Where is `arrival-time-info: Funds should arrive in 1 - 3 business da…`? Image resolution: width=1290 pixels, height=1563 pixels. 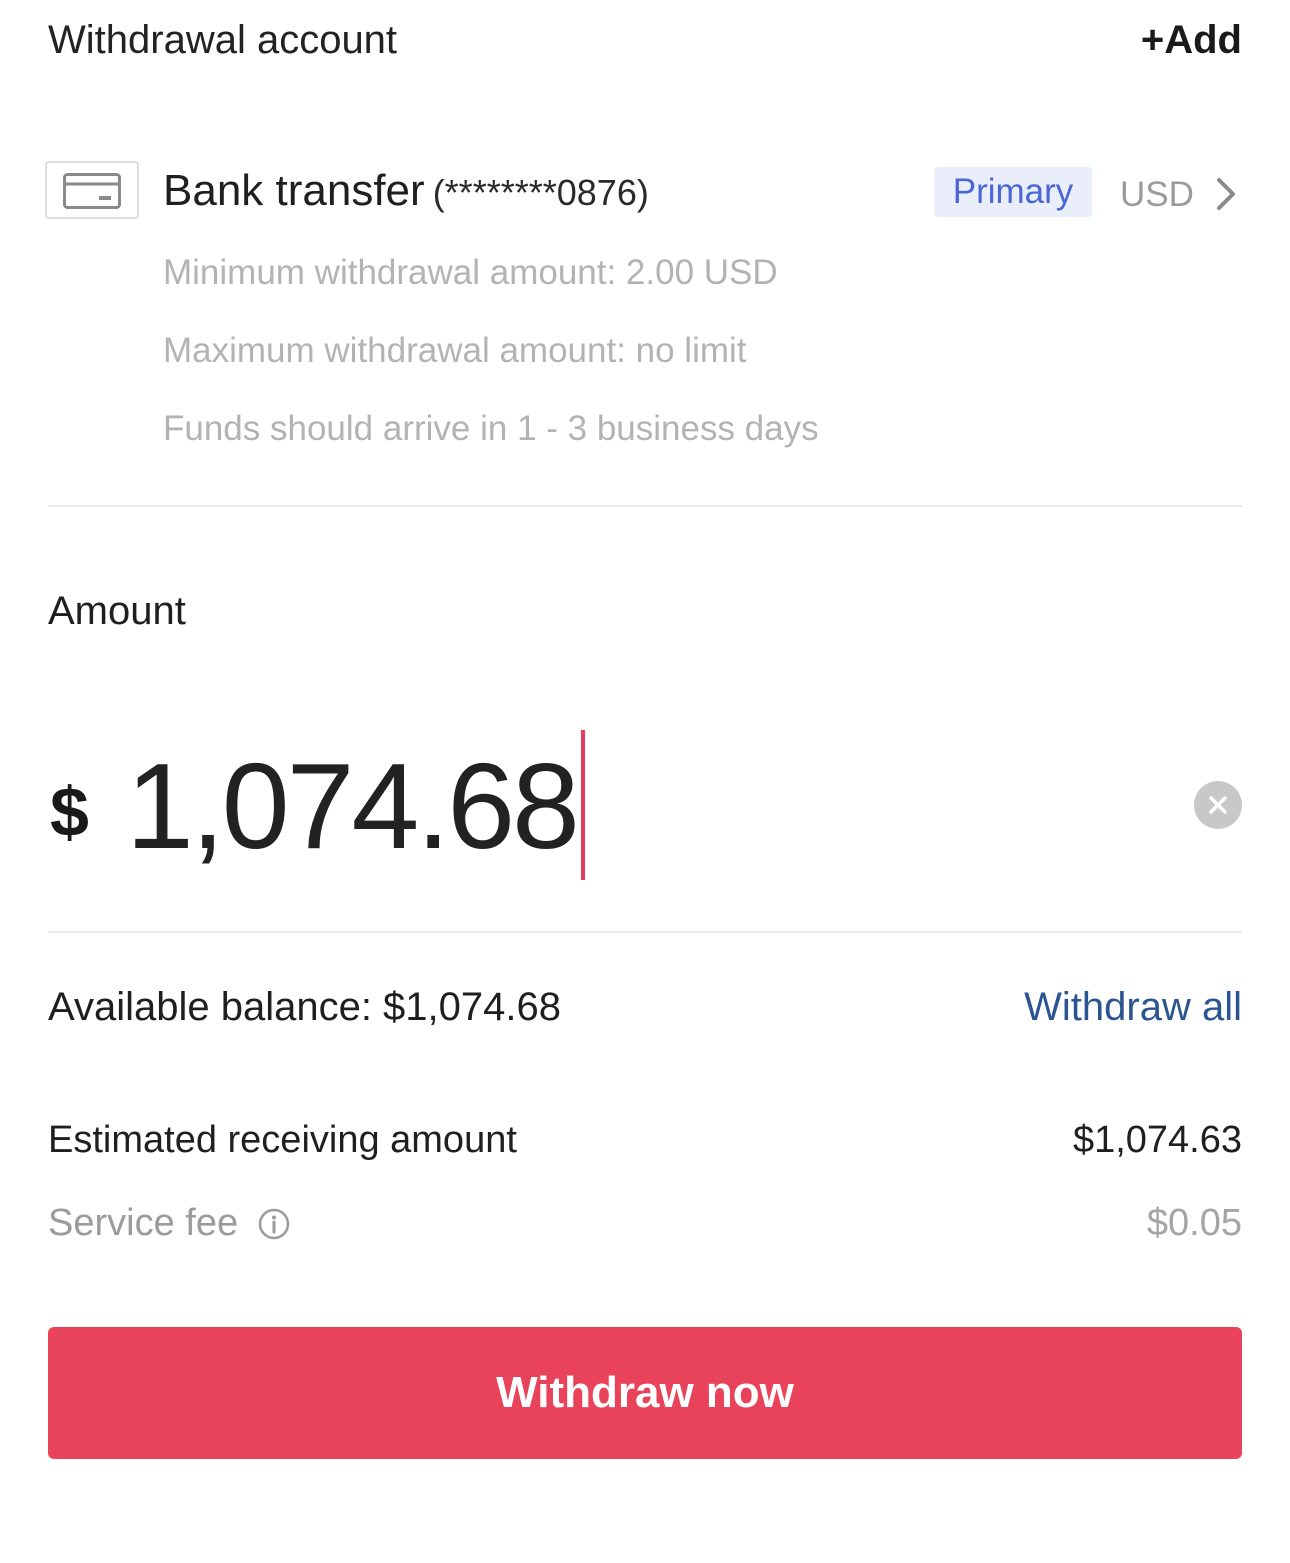
arrival-time-info: Funds should arrive in 1 - 3 business da… is located at coordinates (491, 428).